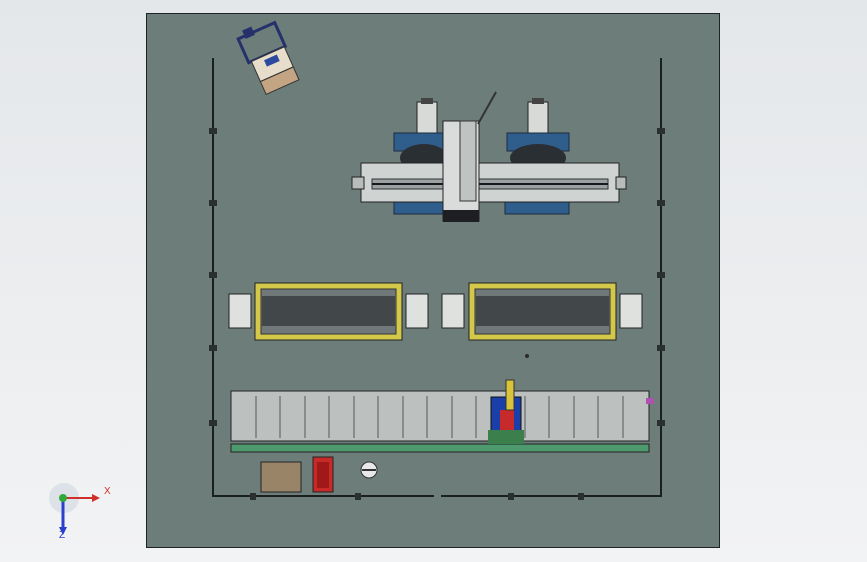  I want to click on brown-crate, so click(281, 477).